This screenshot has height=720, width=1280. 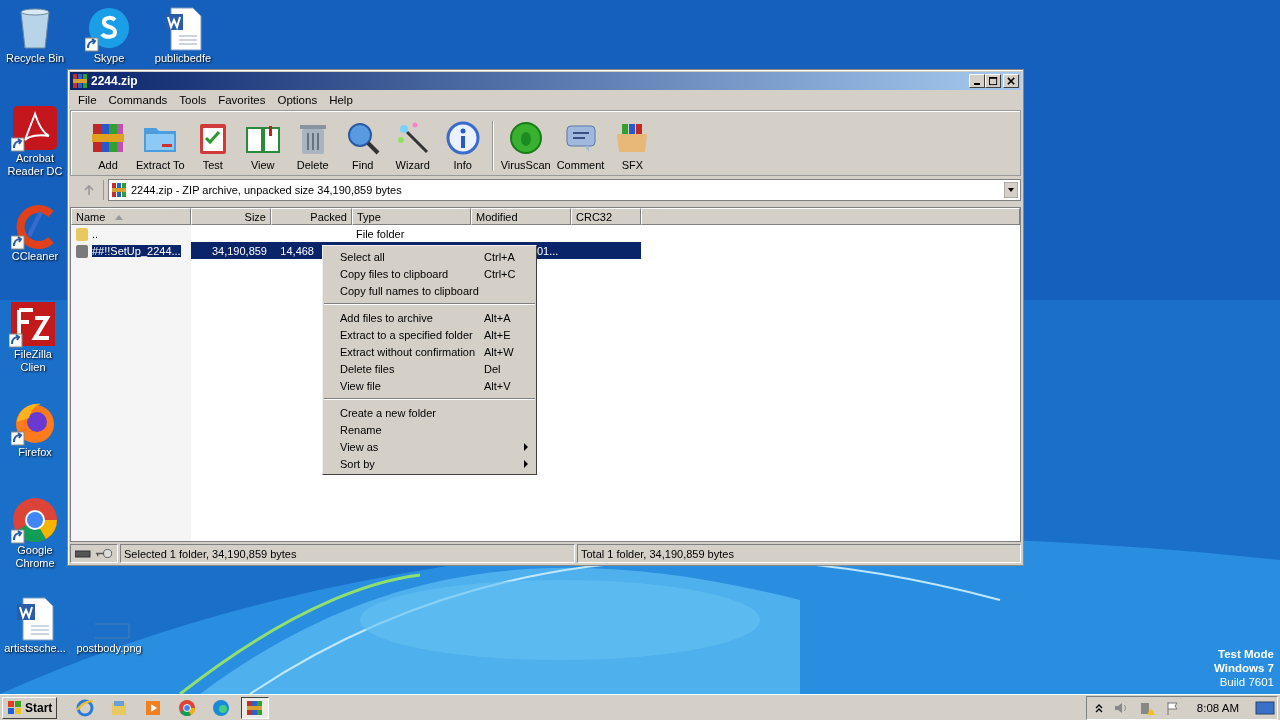 What do you see at coordinates (35, 58) in the screenshot?
I see `icon-label: Recycle Bin` at bounding box center [35, 58].